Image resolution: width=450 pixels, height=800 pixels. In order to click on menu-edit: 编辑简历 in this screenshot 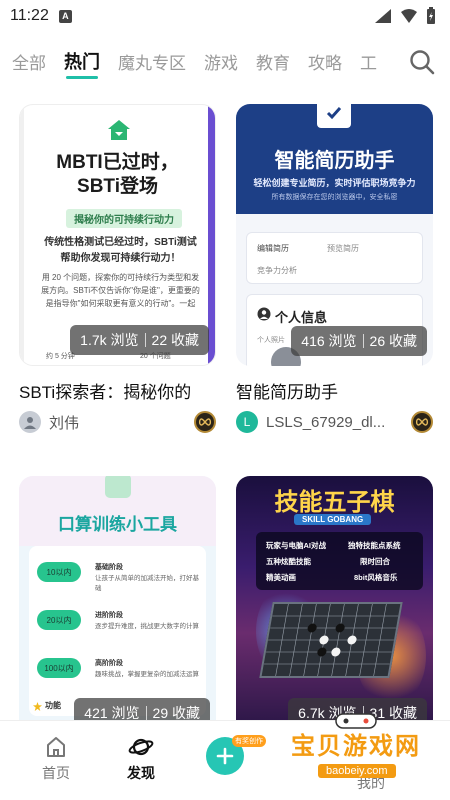, I will do `click(273, 248)`.